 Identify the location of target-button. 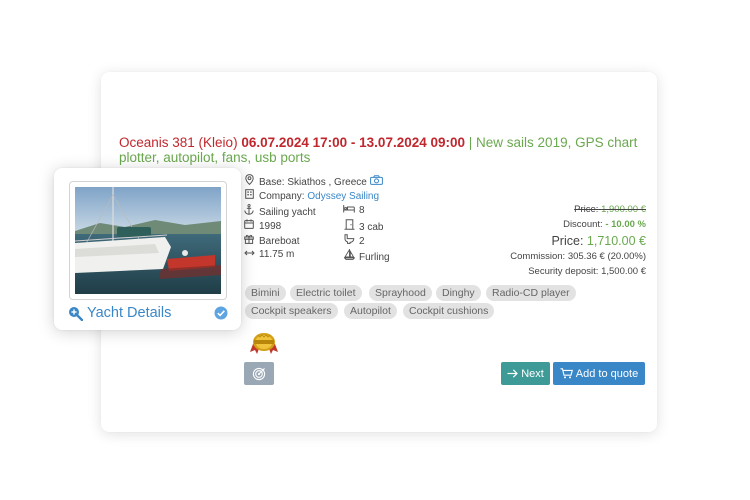
(259, 373).